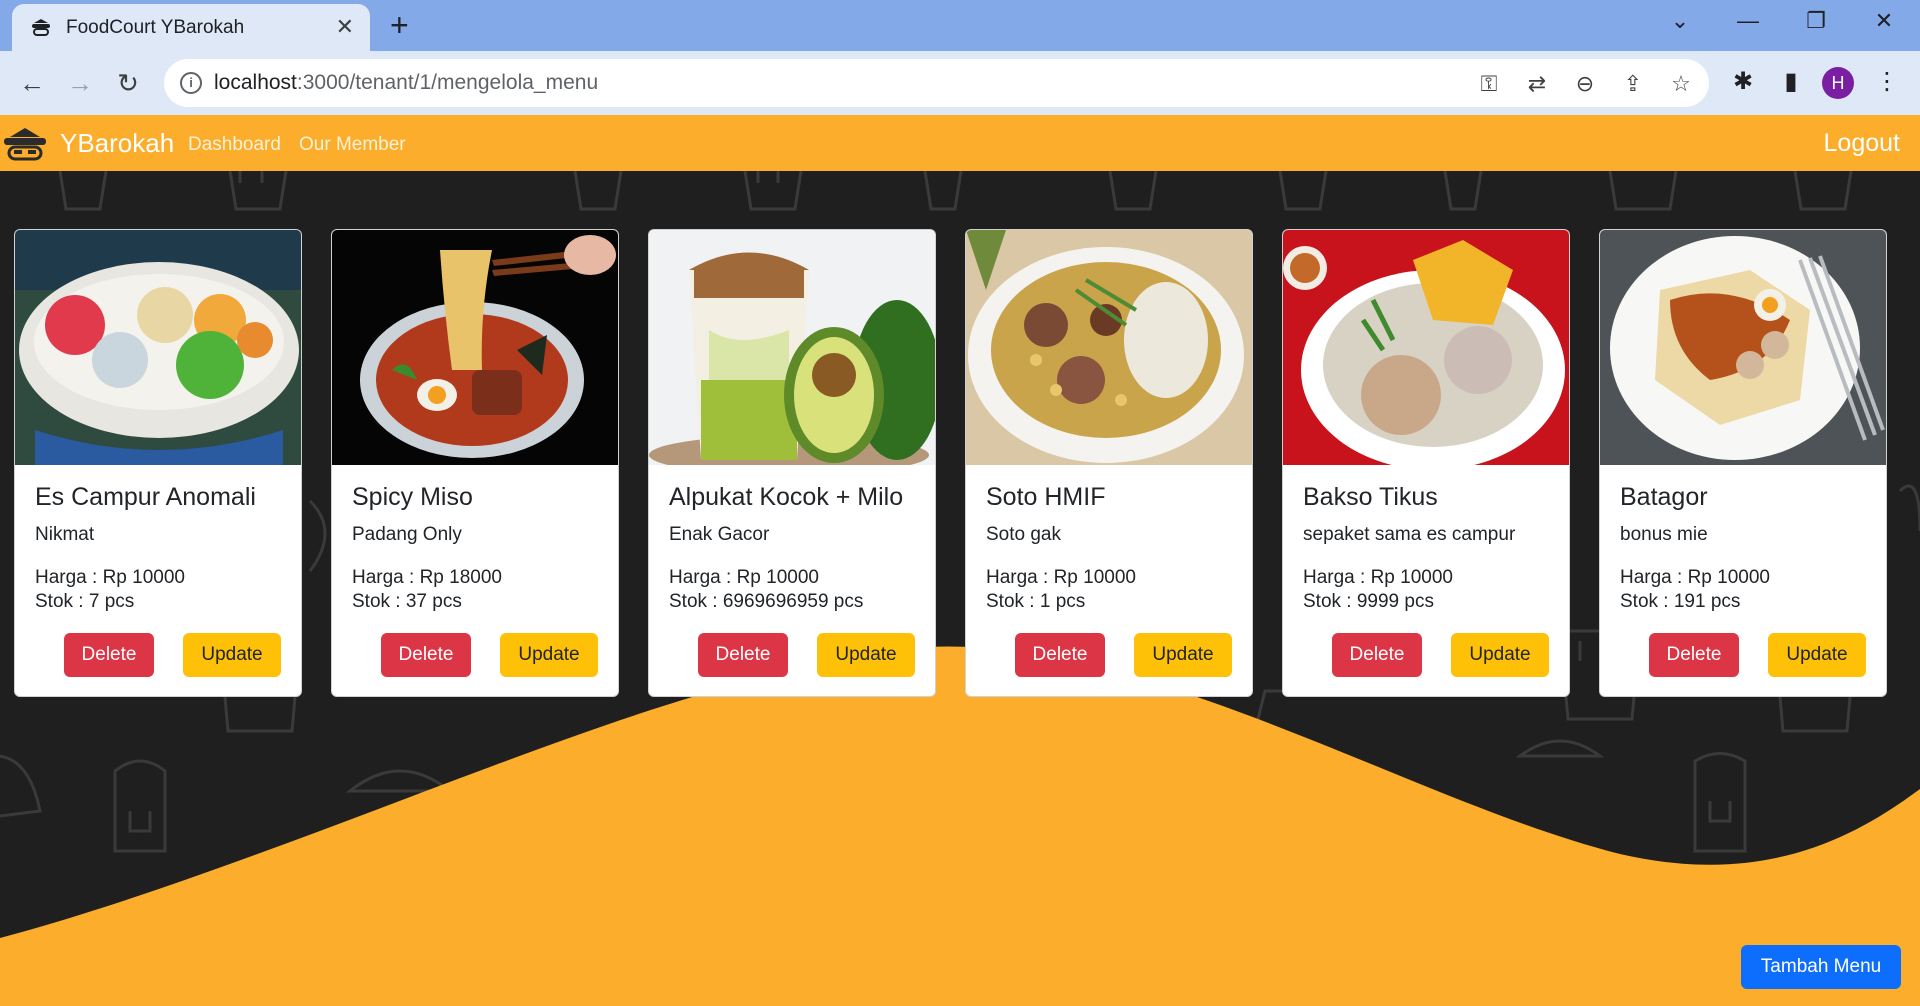  What do you see at coordinates (1838, 83) in the screenshot?
I see `profile-avatar: H` at bounding box center [1838, 83].